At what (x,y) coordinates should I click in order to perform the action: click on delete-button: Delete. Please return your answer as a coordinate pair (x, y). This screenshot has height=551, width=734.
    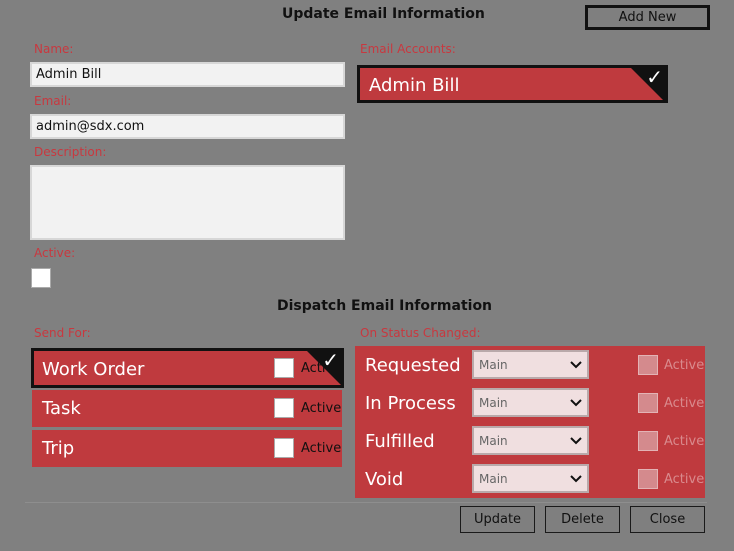
    Looking at the image, I should click on (582, 519).